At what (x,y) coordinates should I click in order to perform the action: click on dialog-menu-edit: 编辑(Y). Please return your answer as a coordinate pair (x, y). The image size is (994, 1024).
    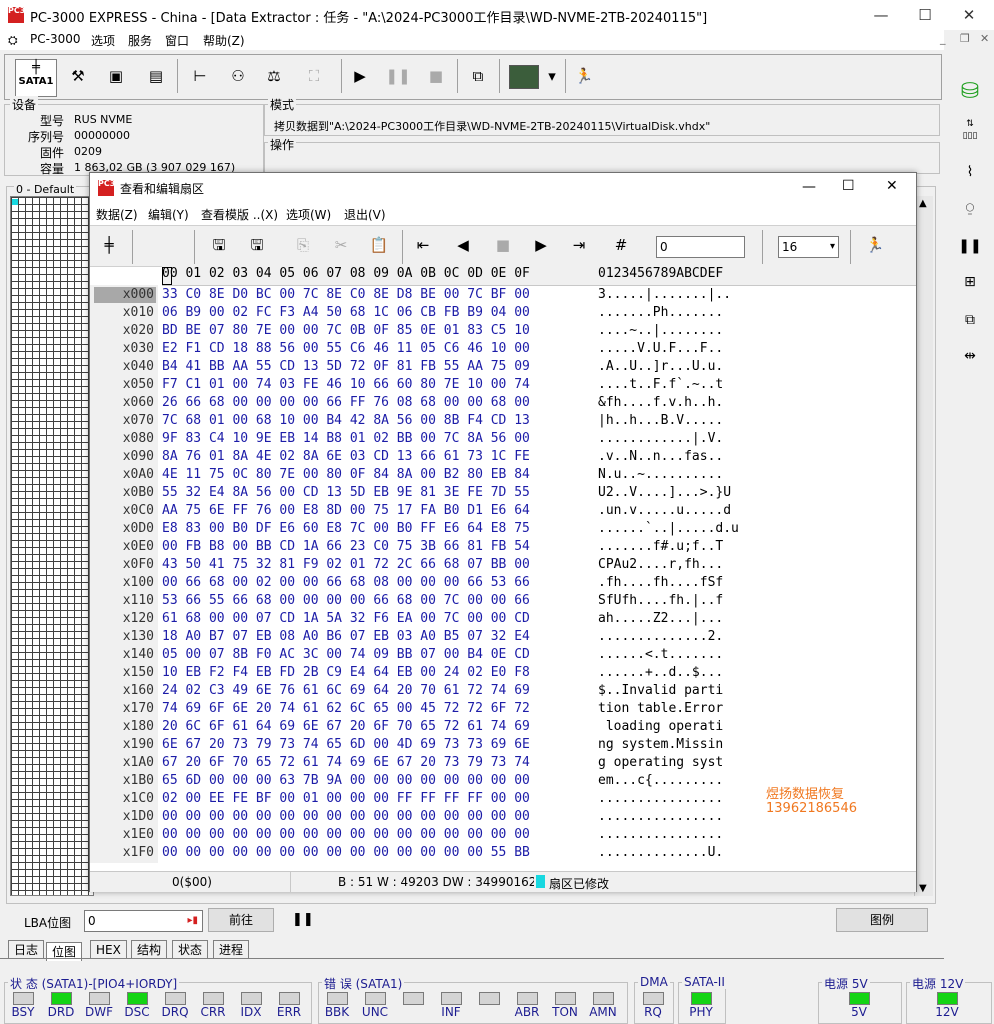
    Looking at the image, I should click on (168, 214).